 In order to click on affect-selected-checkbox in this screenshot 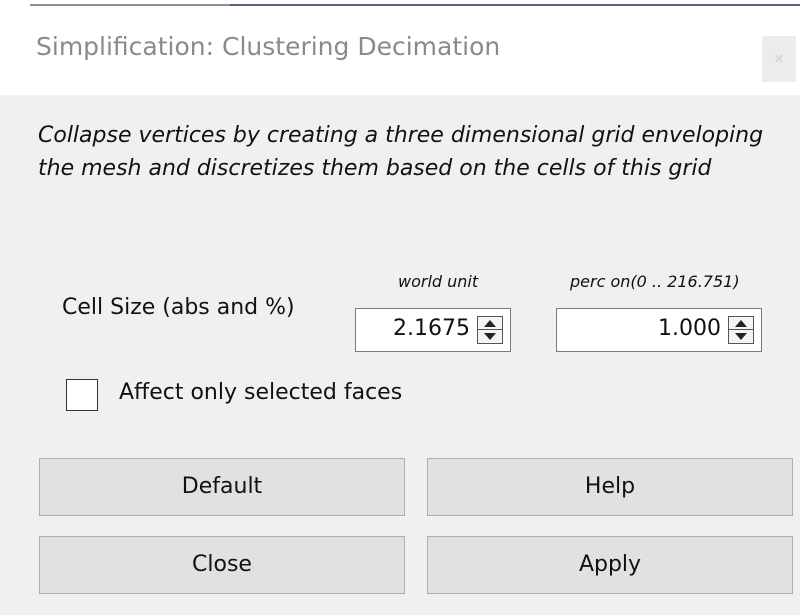, I will do `click(82, 395)`.